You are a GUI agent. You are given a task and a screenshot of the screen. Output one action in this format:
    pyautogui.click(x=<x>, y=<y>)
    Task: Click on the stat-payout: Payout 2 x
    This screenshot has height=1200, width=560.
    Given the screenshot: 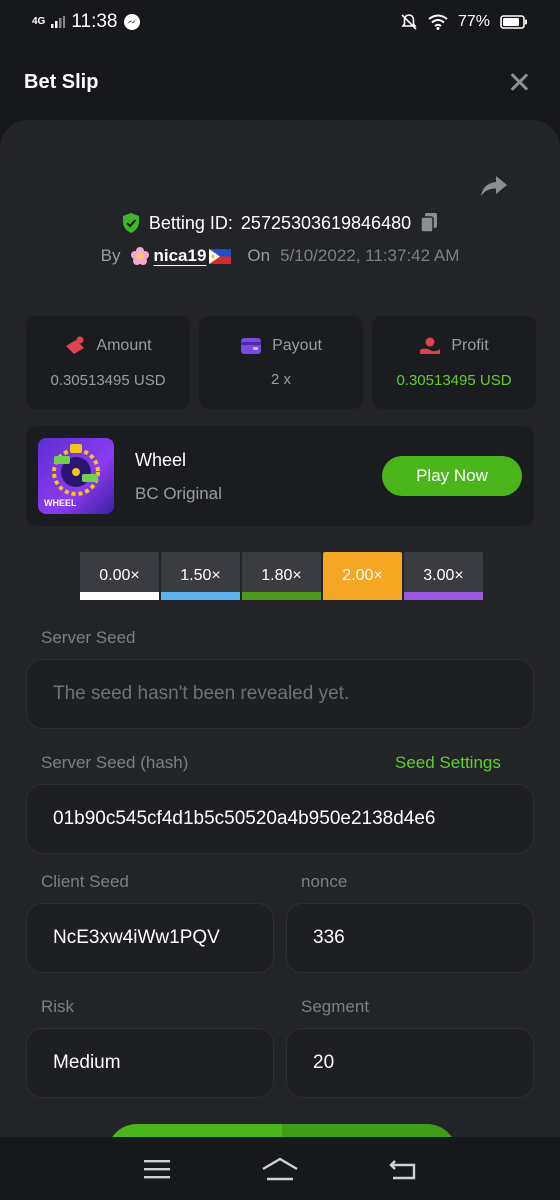 What is the action you would take?
    pyautogui.click(x=281, y=362)
    